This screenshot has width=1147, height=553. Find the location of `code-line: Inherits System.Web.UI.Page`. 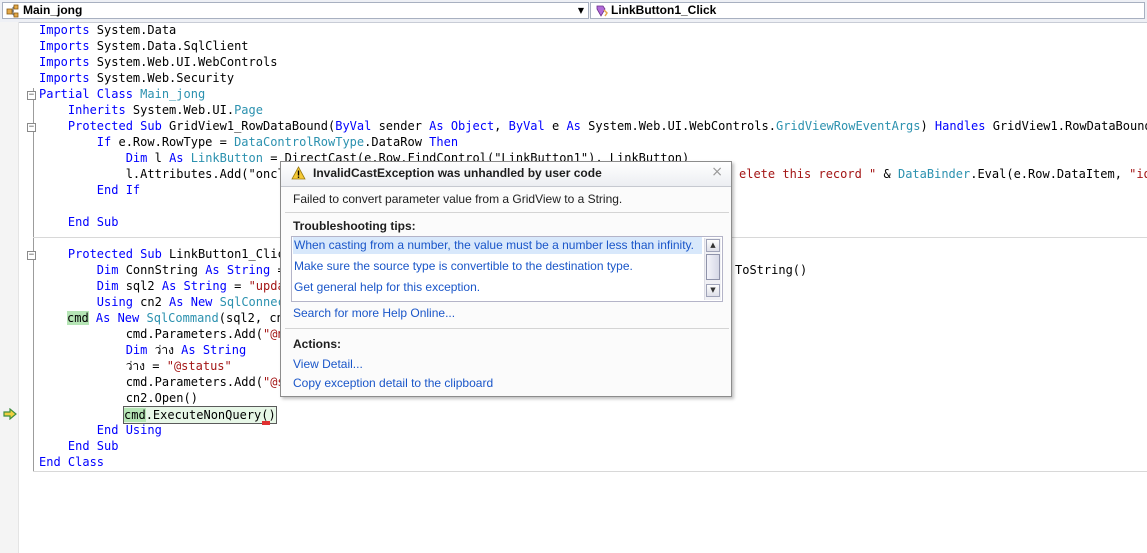

code-line: Inherits System.Web.UI.Page is located at coordinates (151, 110).